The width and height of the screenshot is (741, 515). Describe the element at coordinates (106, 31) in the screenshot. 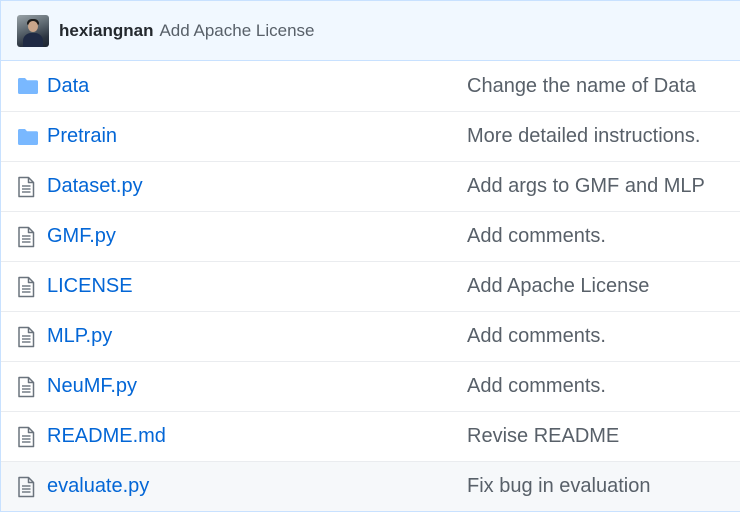

I see `commit-author-link: hexiangnan` at that location.